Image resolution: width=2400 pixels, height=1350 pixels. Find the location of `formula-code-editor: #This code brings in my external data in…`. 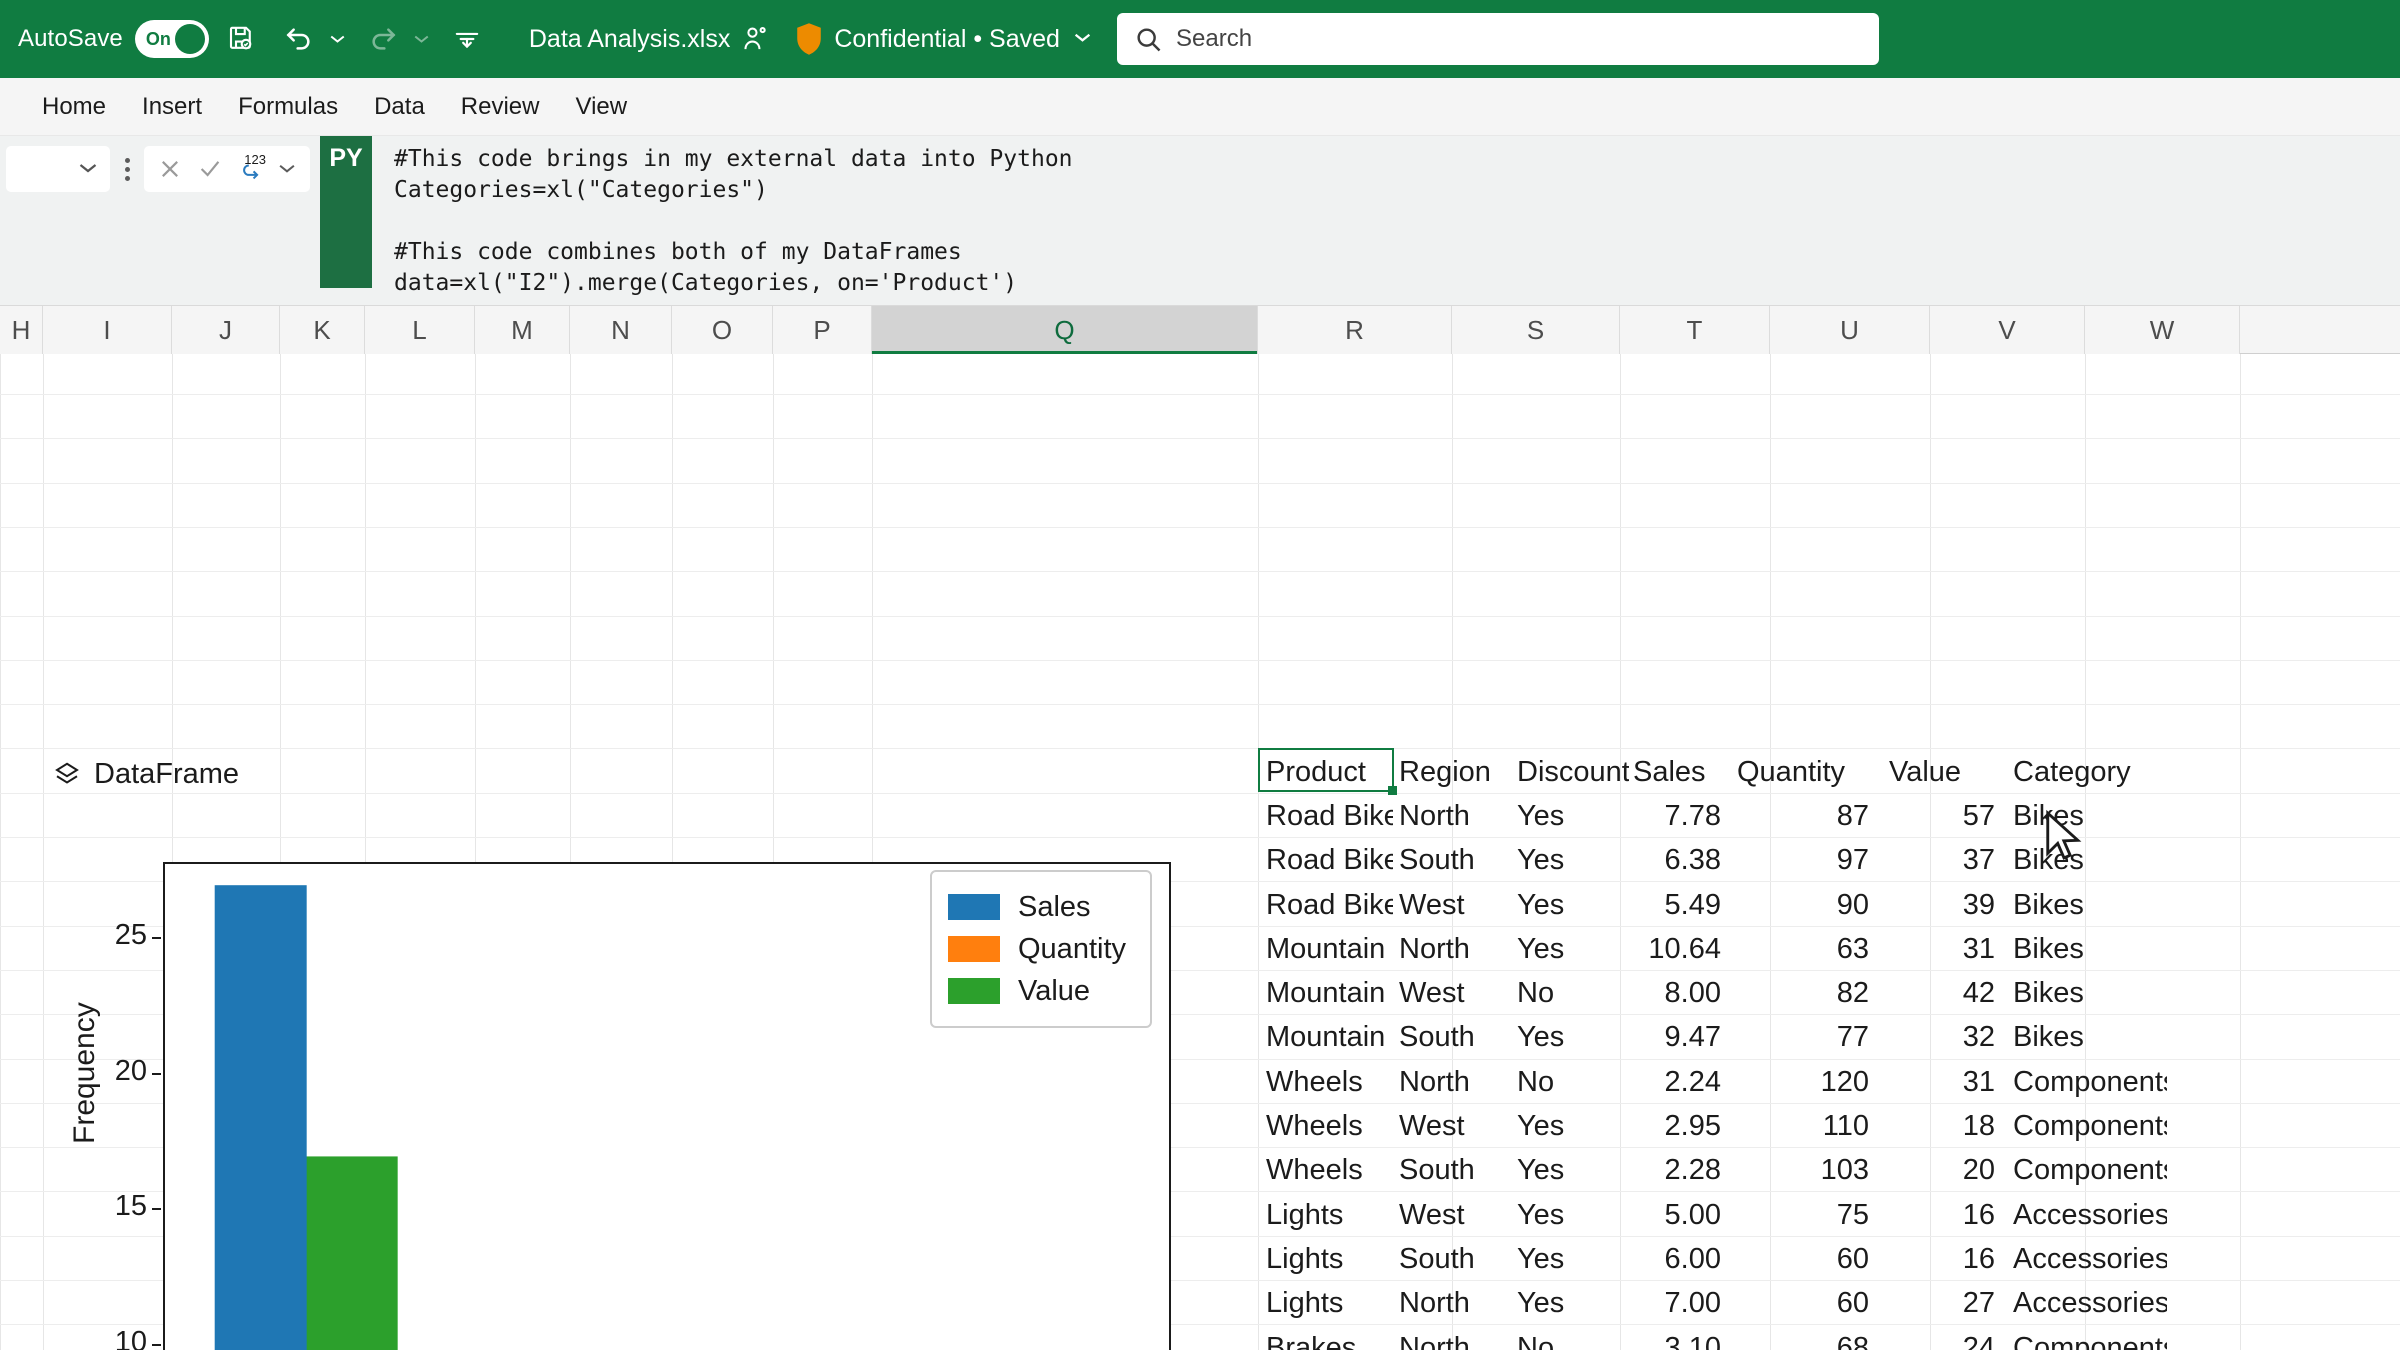

formula-code-editor: #This code brings in my external data in… is located at coordinates (722, 217).